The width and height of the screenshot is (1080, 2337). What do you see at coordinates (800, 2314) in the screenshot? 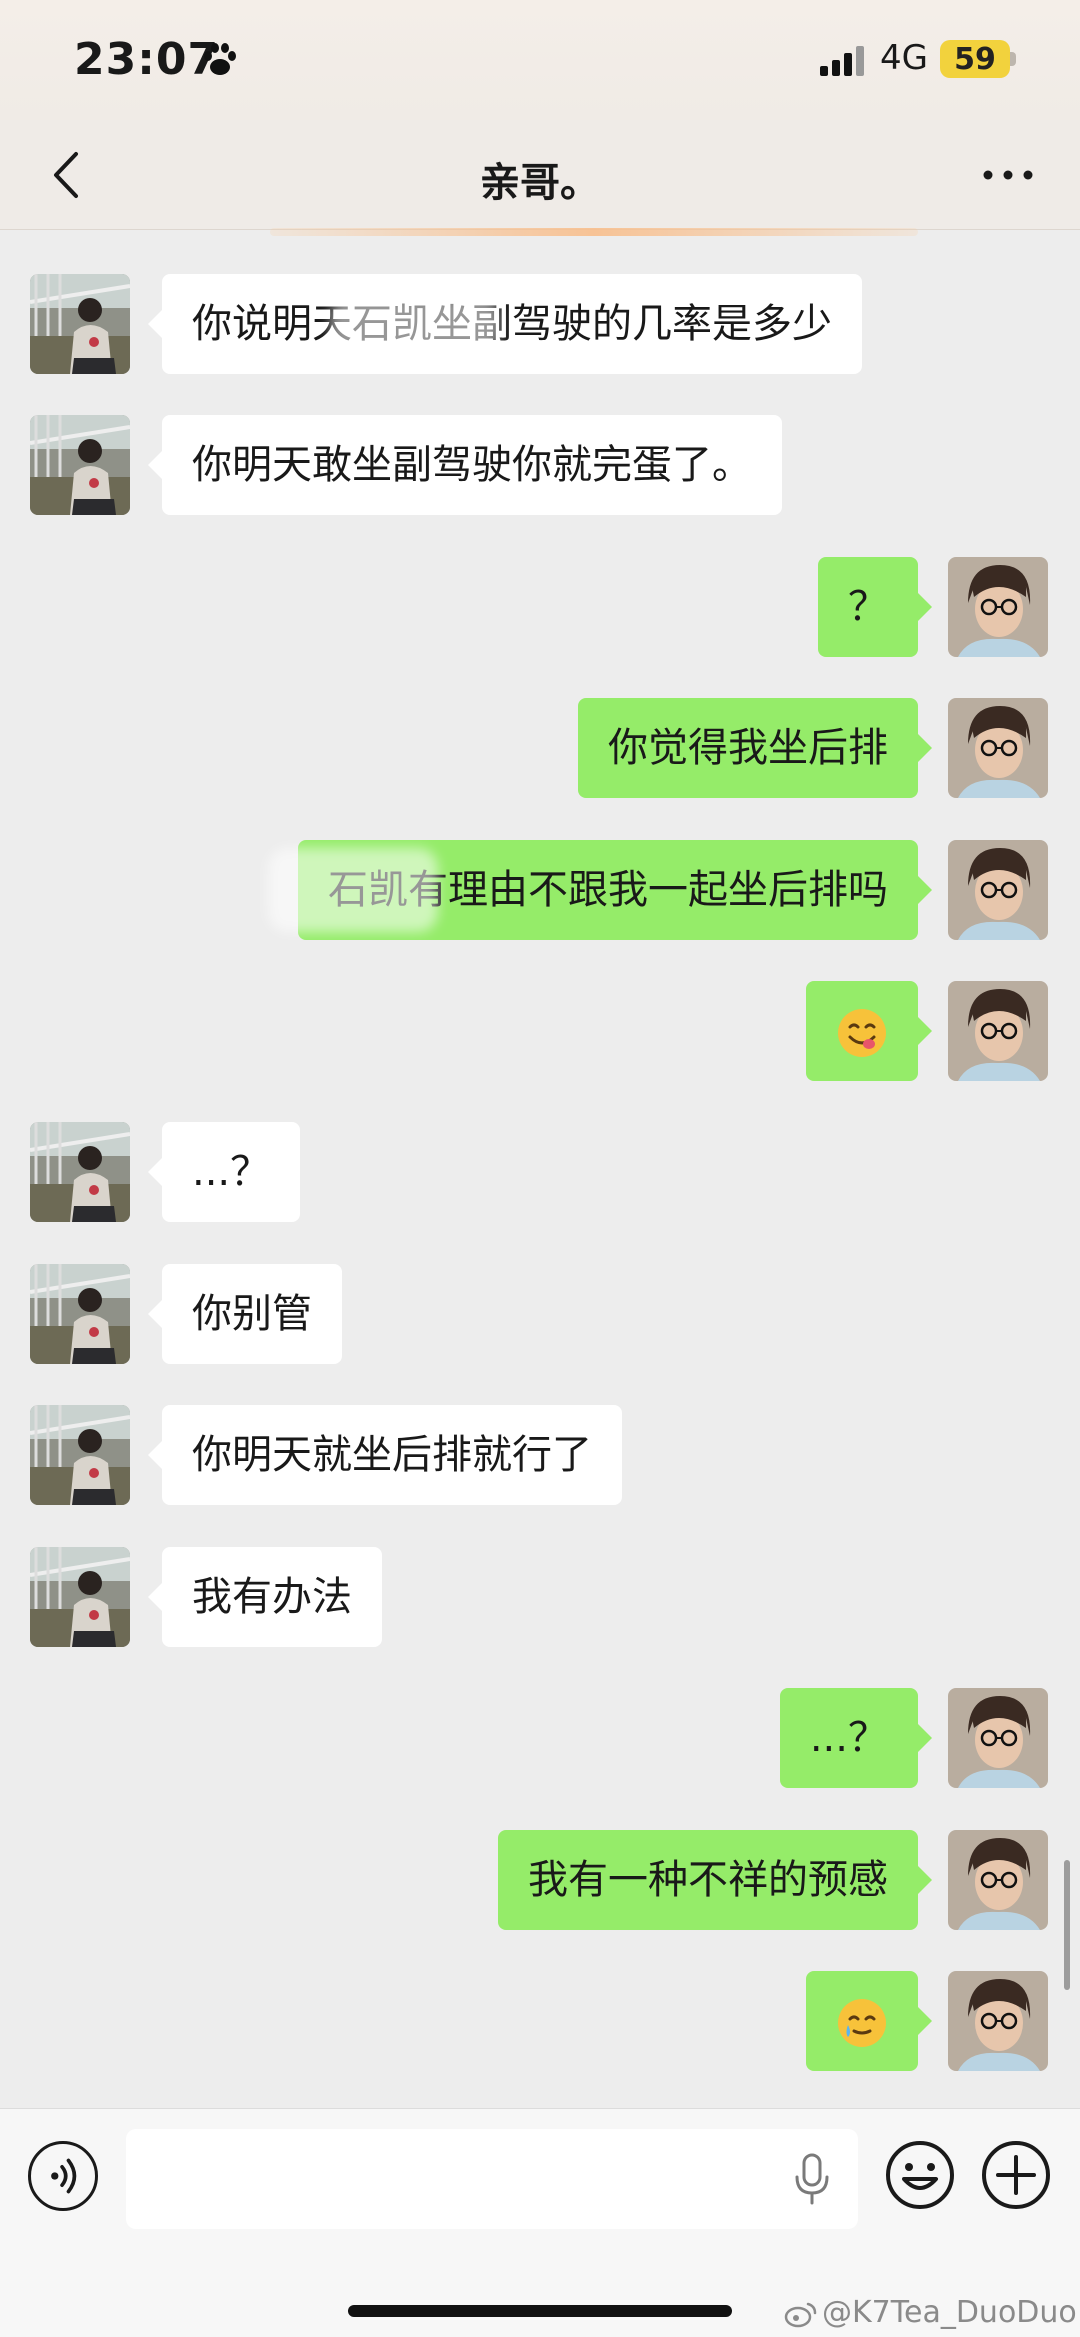
I see `weibo-icon` at bounding box center [800, 2314].